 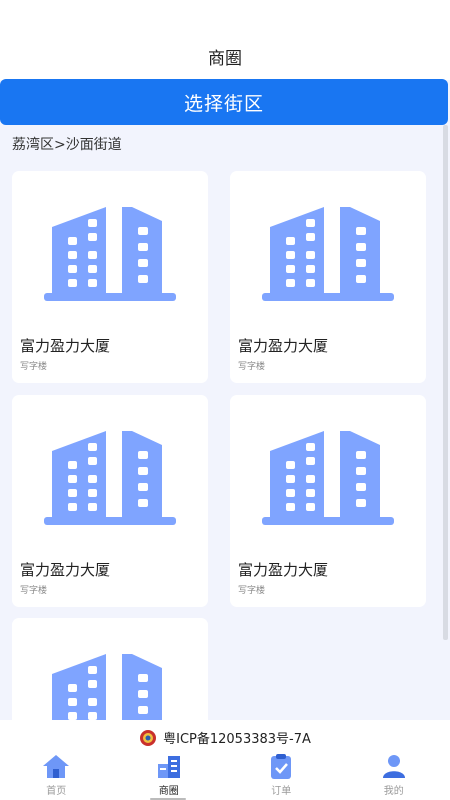 I want to click on buildings-icon, so click(x=168, y=767).